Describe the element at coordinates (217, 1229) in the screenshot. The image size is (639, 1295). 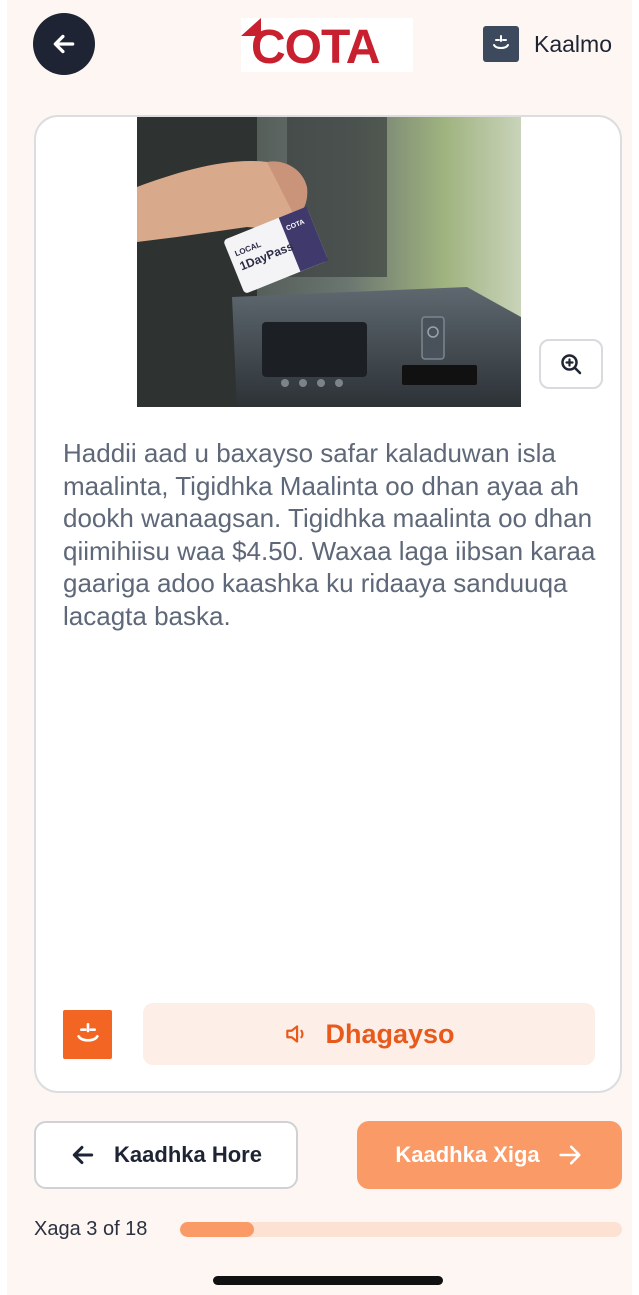
I see `progress-fill` at that location.